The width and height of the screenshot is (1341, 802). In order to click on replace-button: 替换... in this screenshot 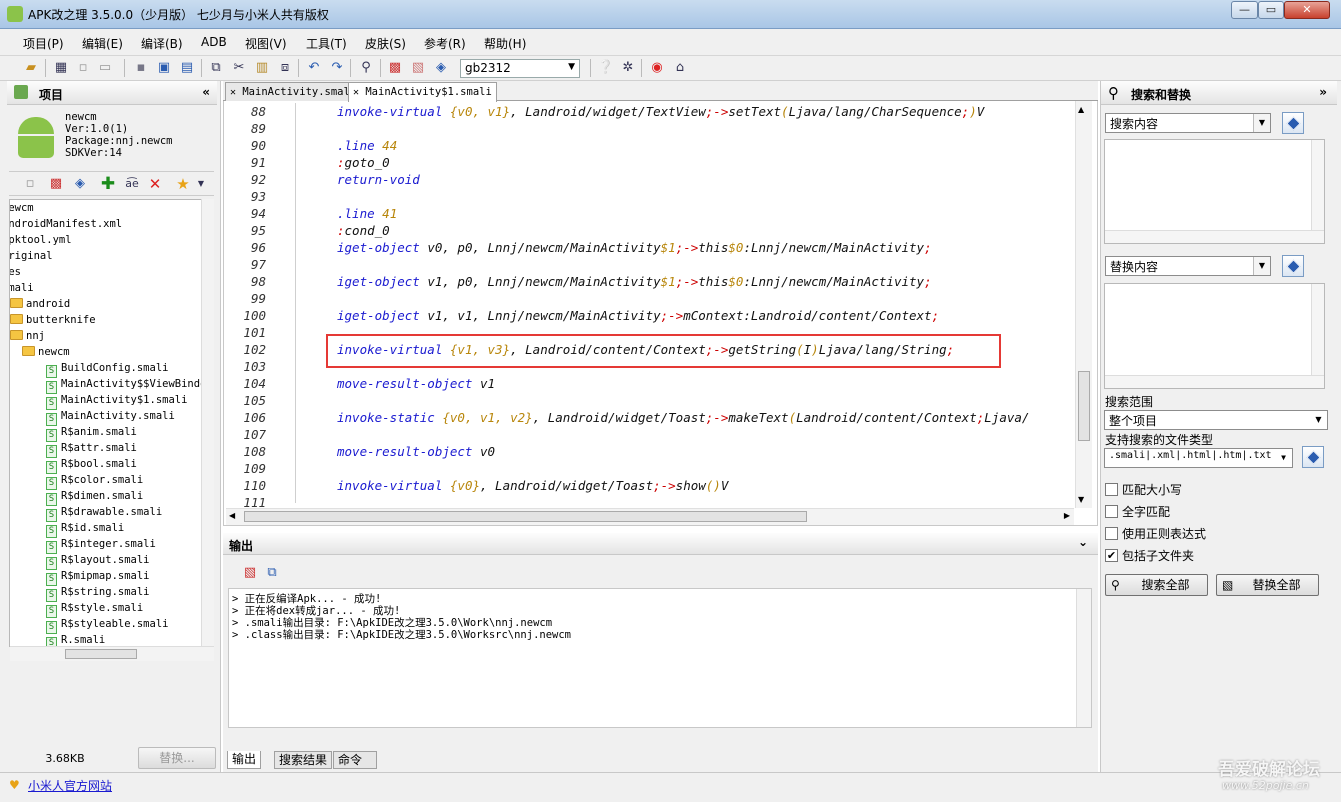, I will do `click(177, 758)`.